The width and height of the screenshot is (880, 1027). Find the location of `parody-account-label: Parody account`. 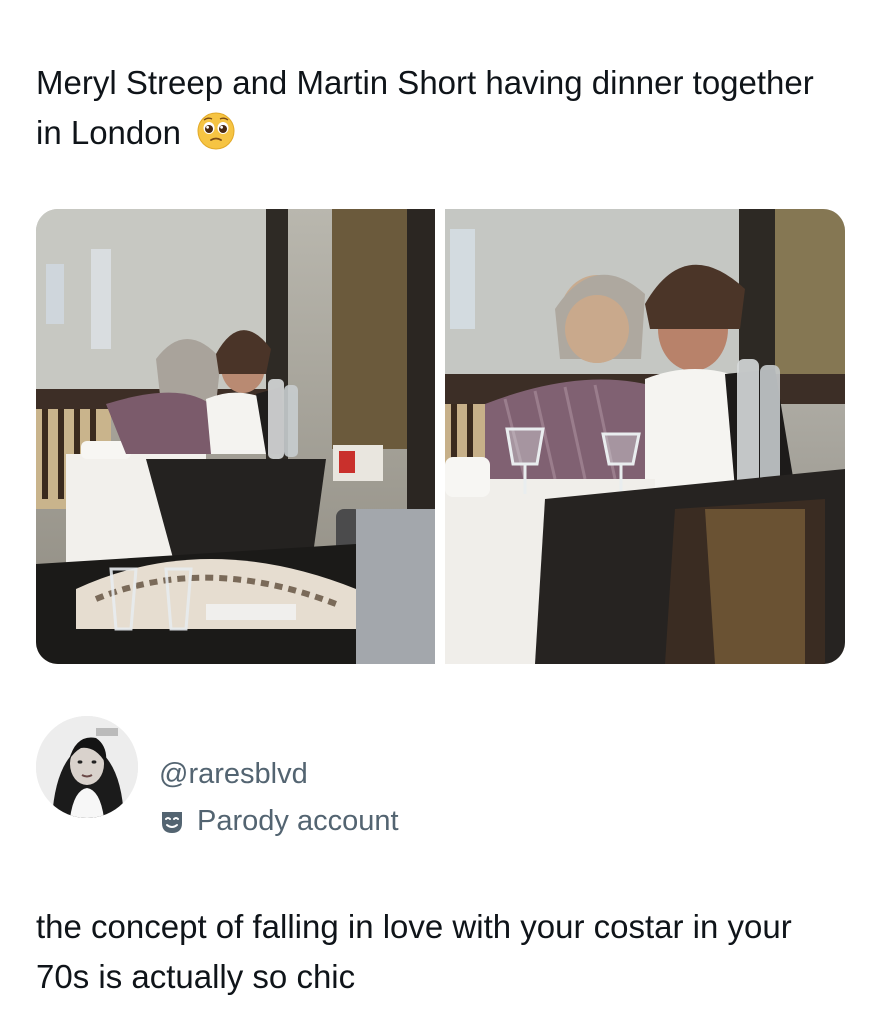

parody-account-label: Parody account is located at coordinates (279, 821).